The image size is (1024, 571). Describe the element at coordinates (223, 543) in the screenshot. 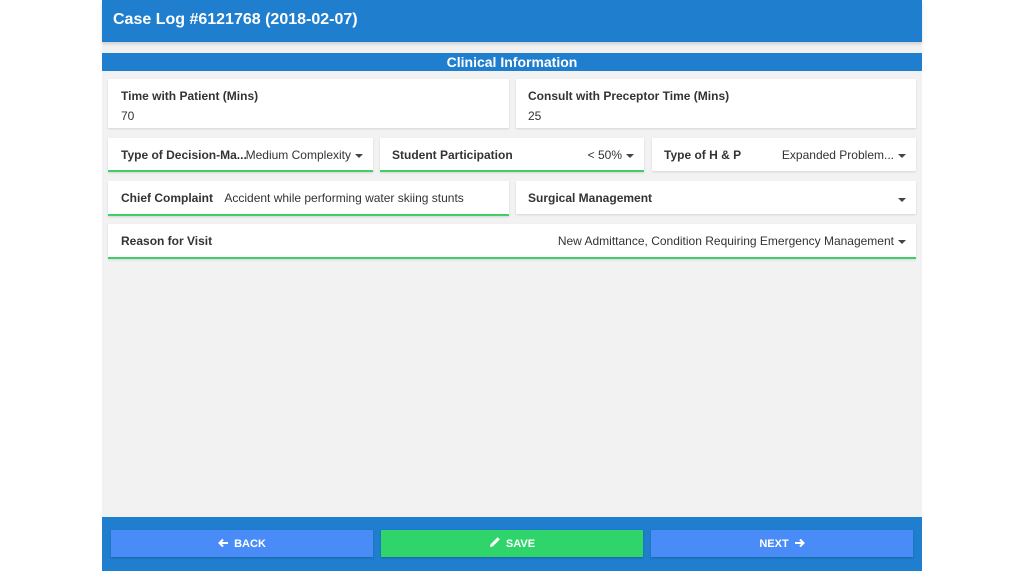

I see `arrow-left-icon` at that location.